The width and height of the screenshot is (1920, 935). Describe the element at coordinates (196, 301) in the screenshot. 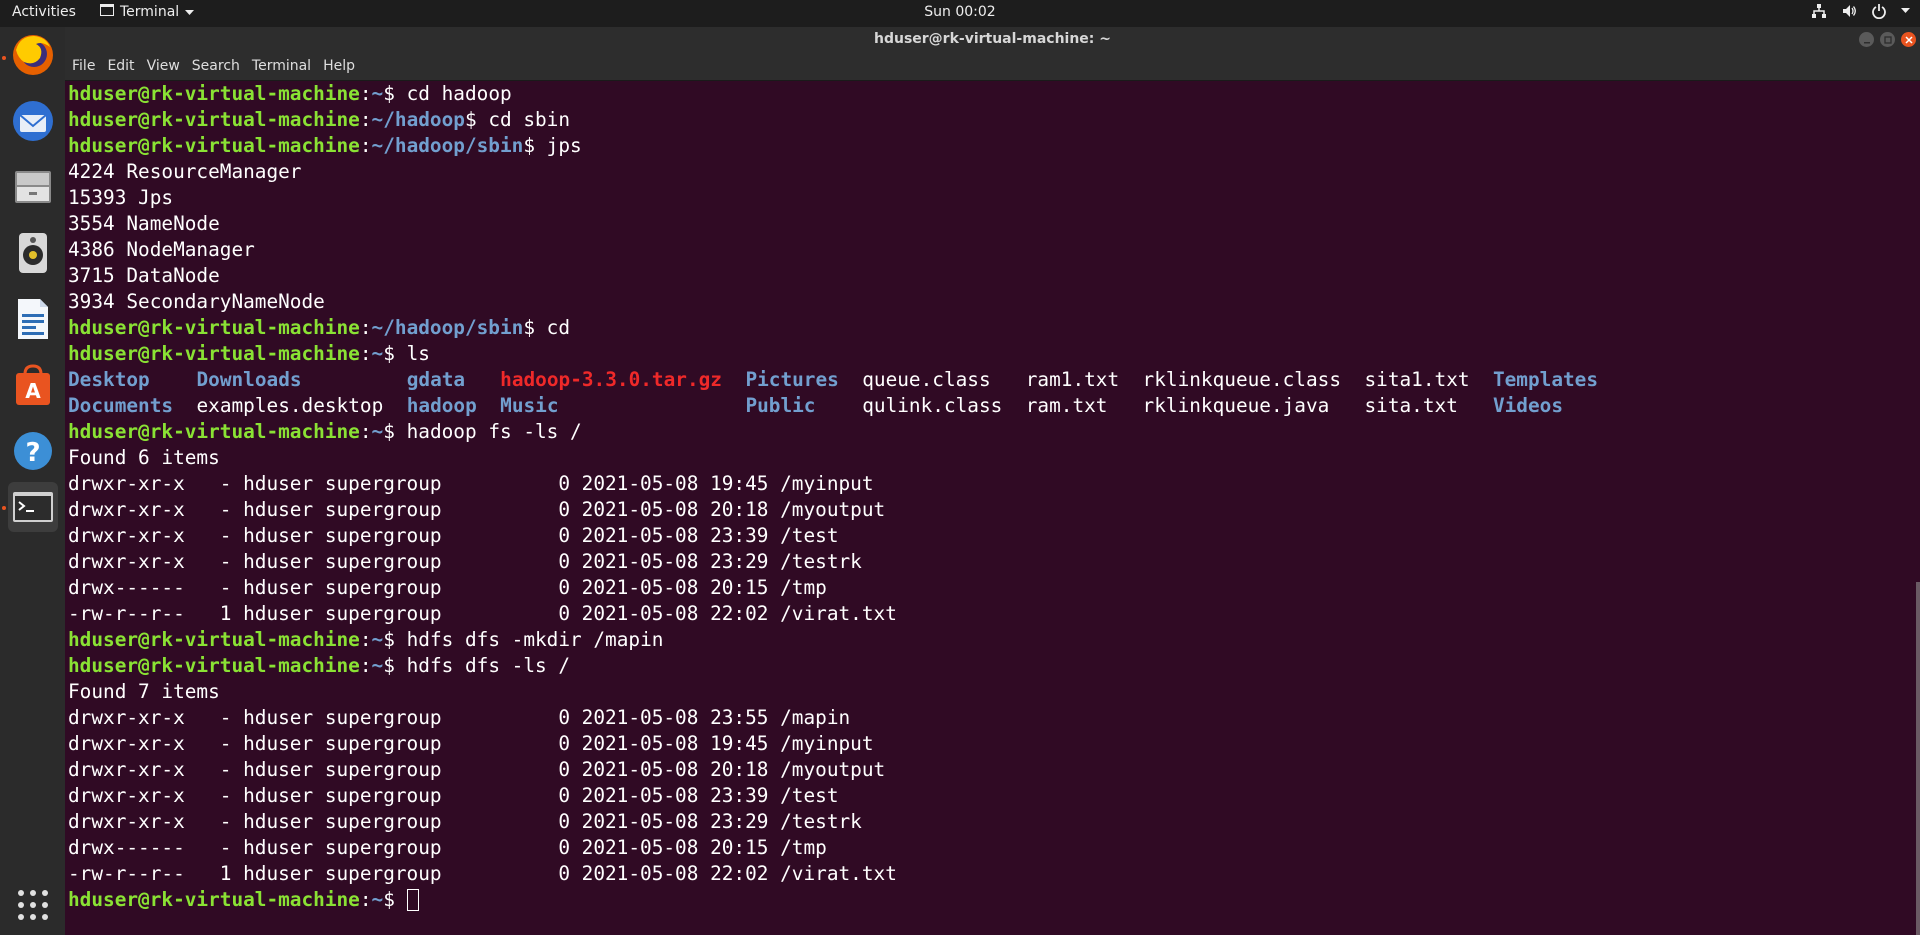

I see `output-text: 3934 SecondaryNameNode` at that location.